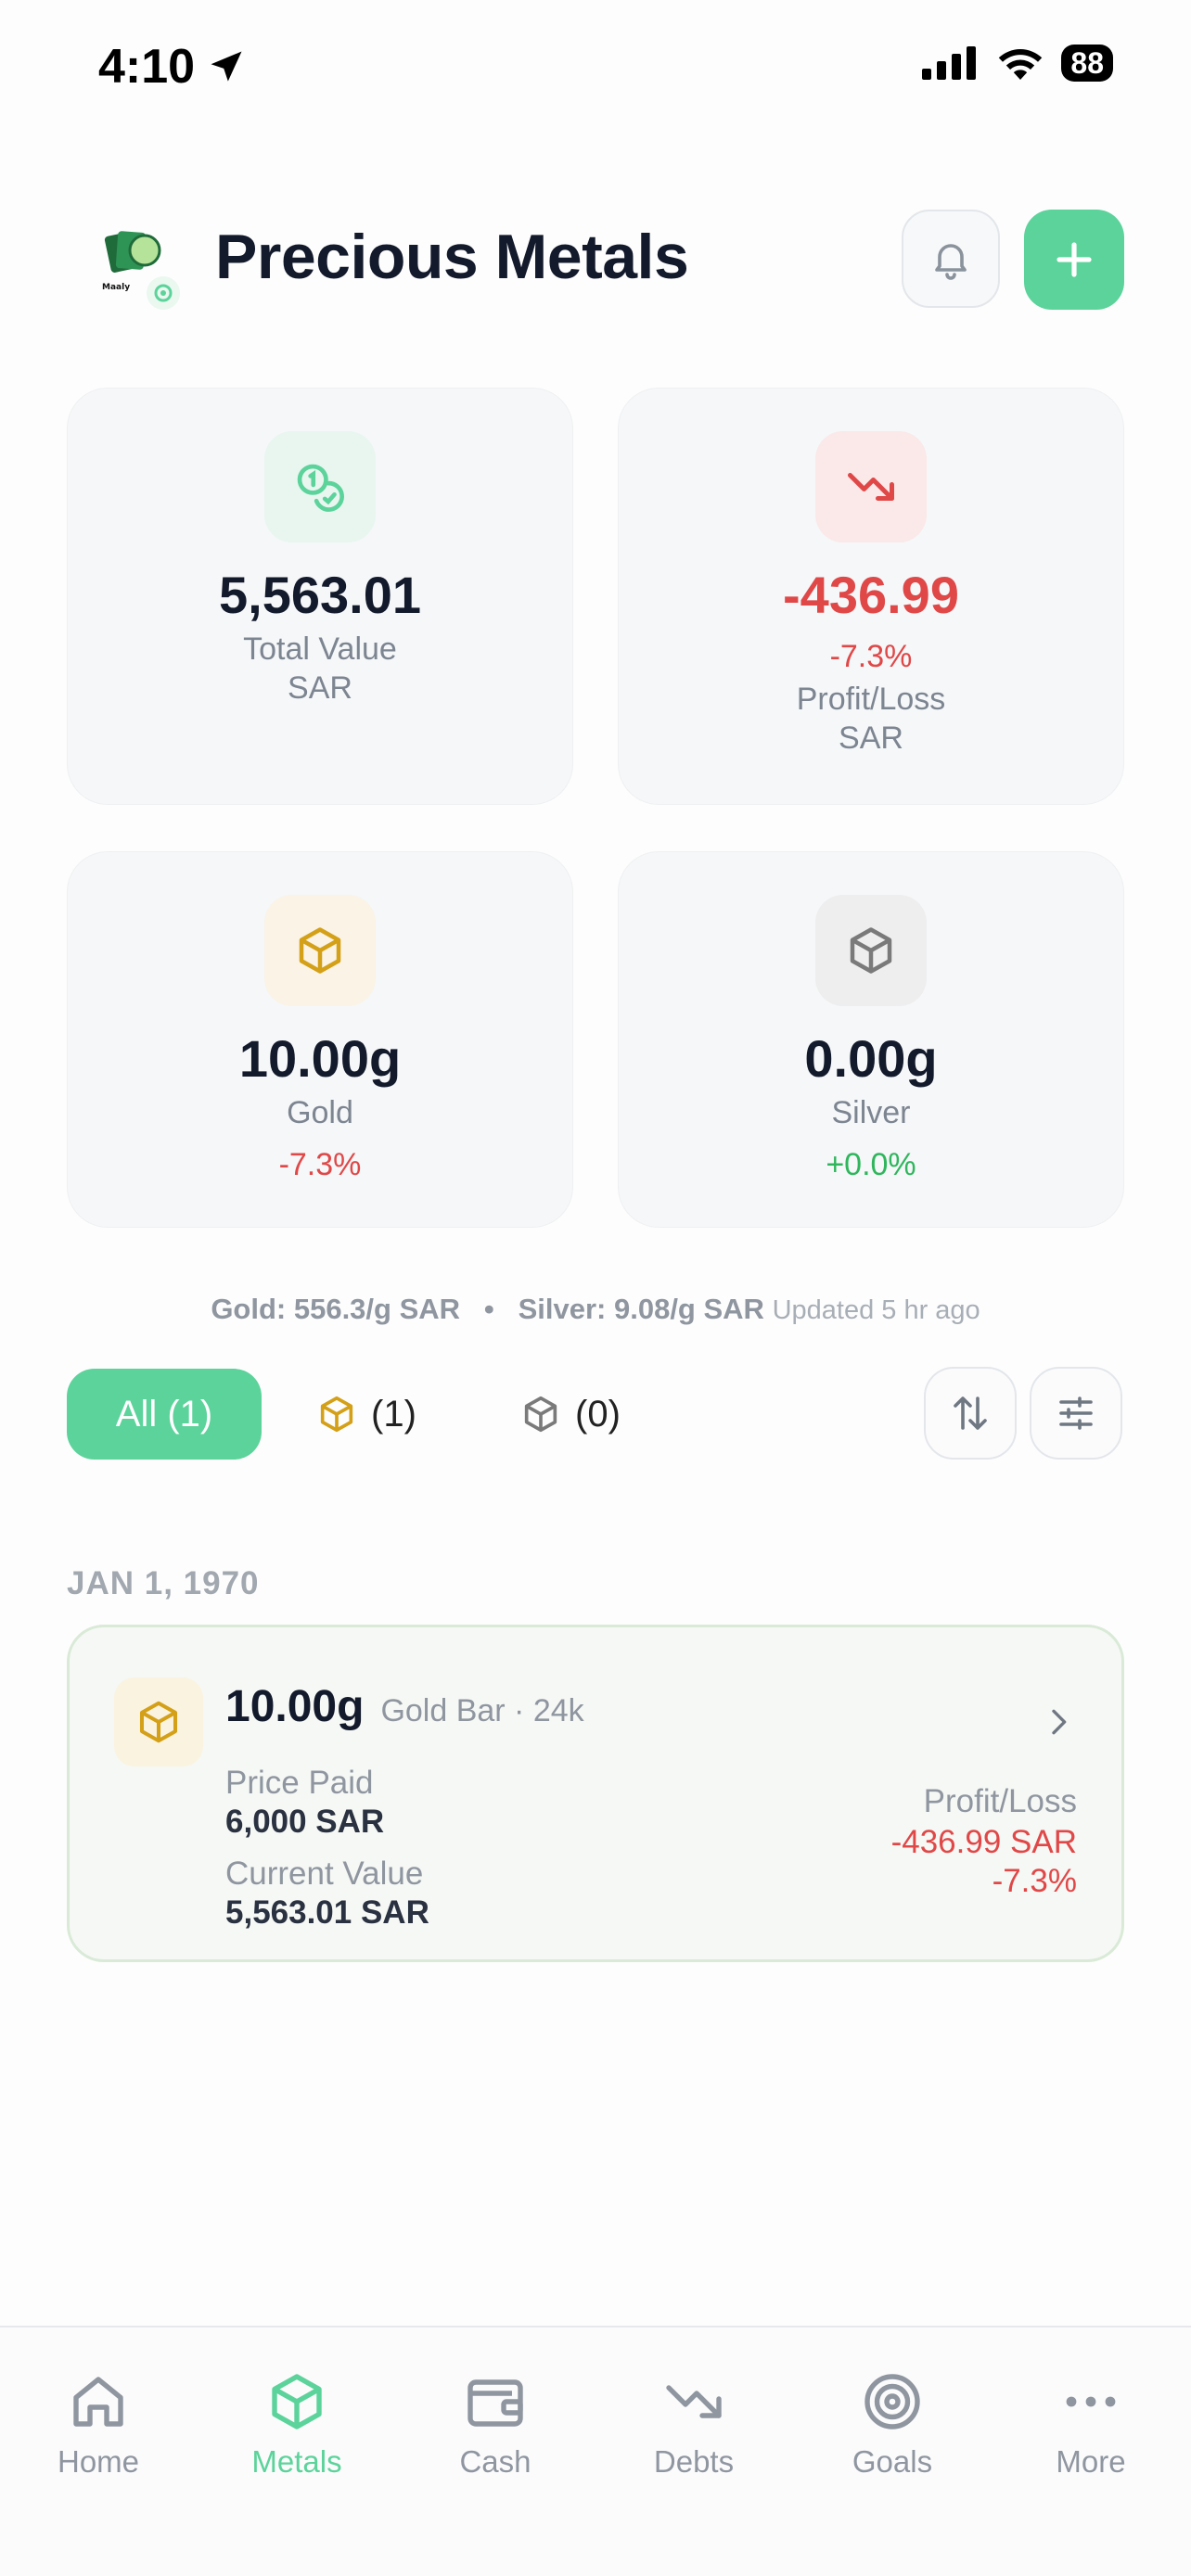 The image size is (1191, 2576). What do you see at coordinates (365, 1414) in the screenshot?
I see `filter-gold: (1)` at bounding box center [365, 1414].